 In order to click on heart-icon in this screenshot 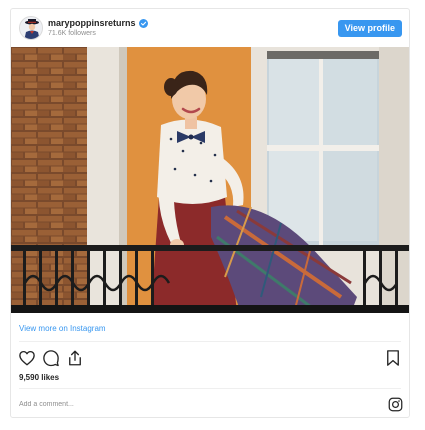, I will do `click(27, 358)`.